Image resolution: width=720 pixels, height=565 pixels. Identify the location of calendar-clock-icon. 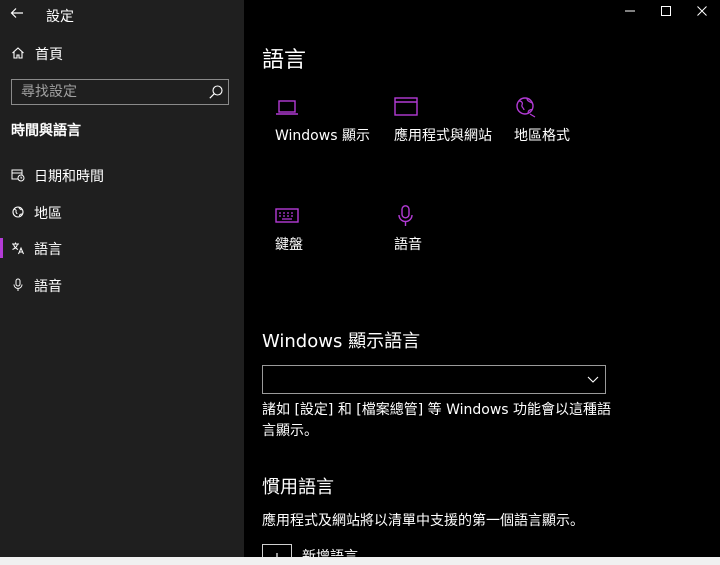
(18, 175).